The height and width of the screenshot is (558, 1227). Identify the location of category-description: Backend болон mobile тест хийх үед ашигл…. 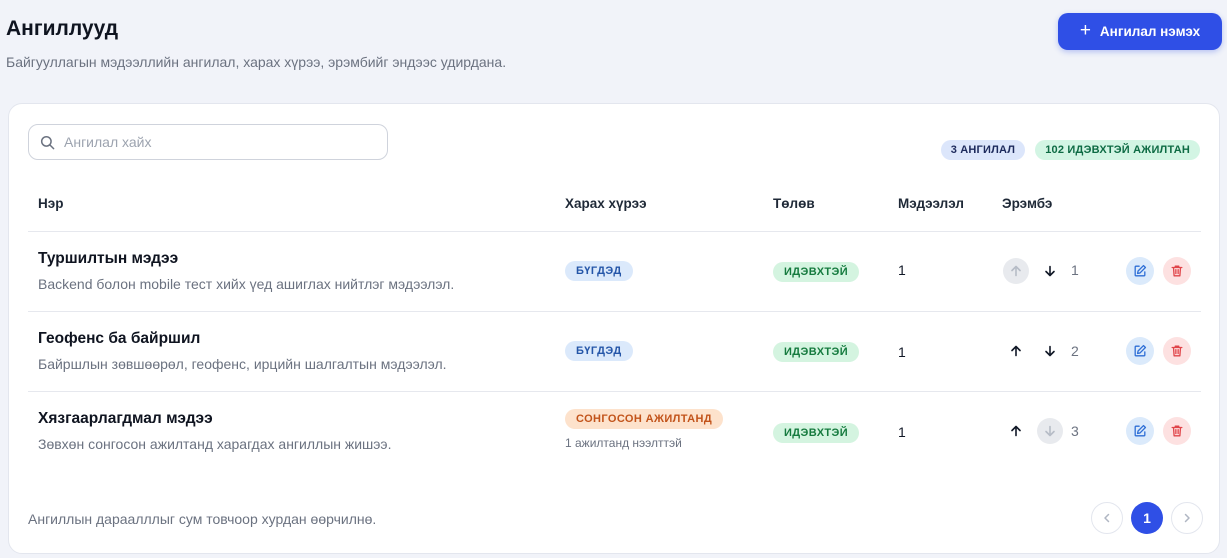
(246, 284).